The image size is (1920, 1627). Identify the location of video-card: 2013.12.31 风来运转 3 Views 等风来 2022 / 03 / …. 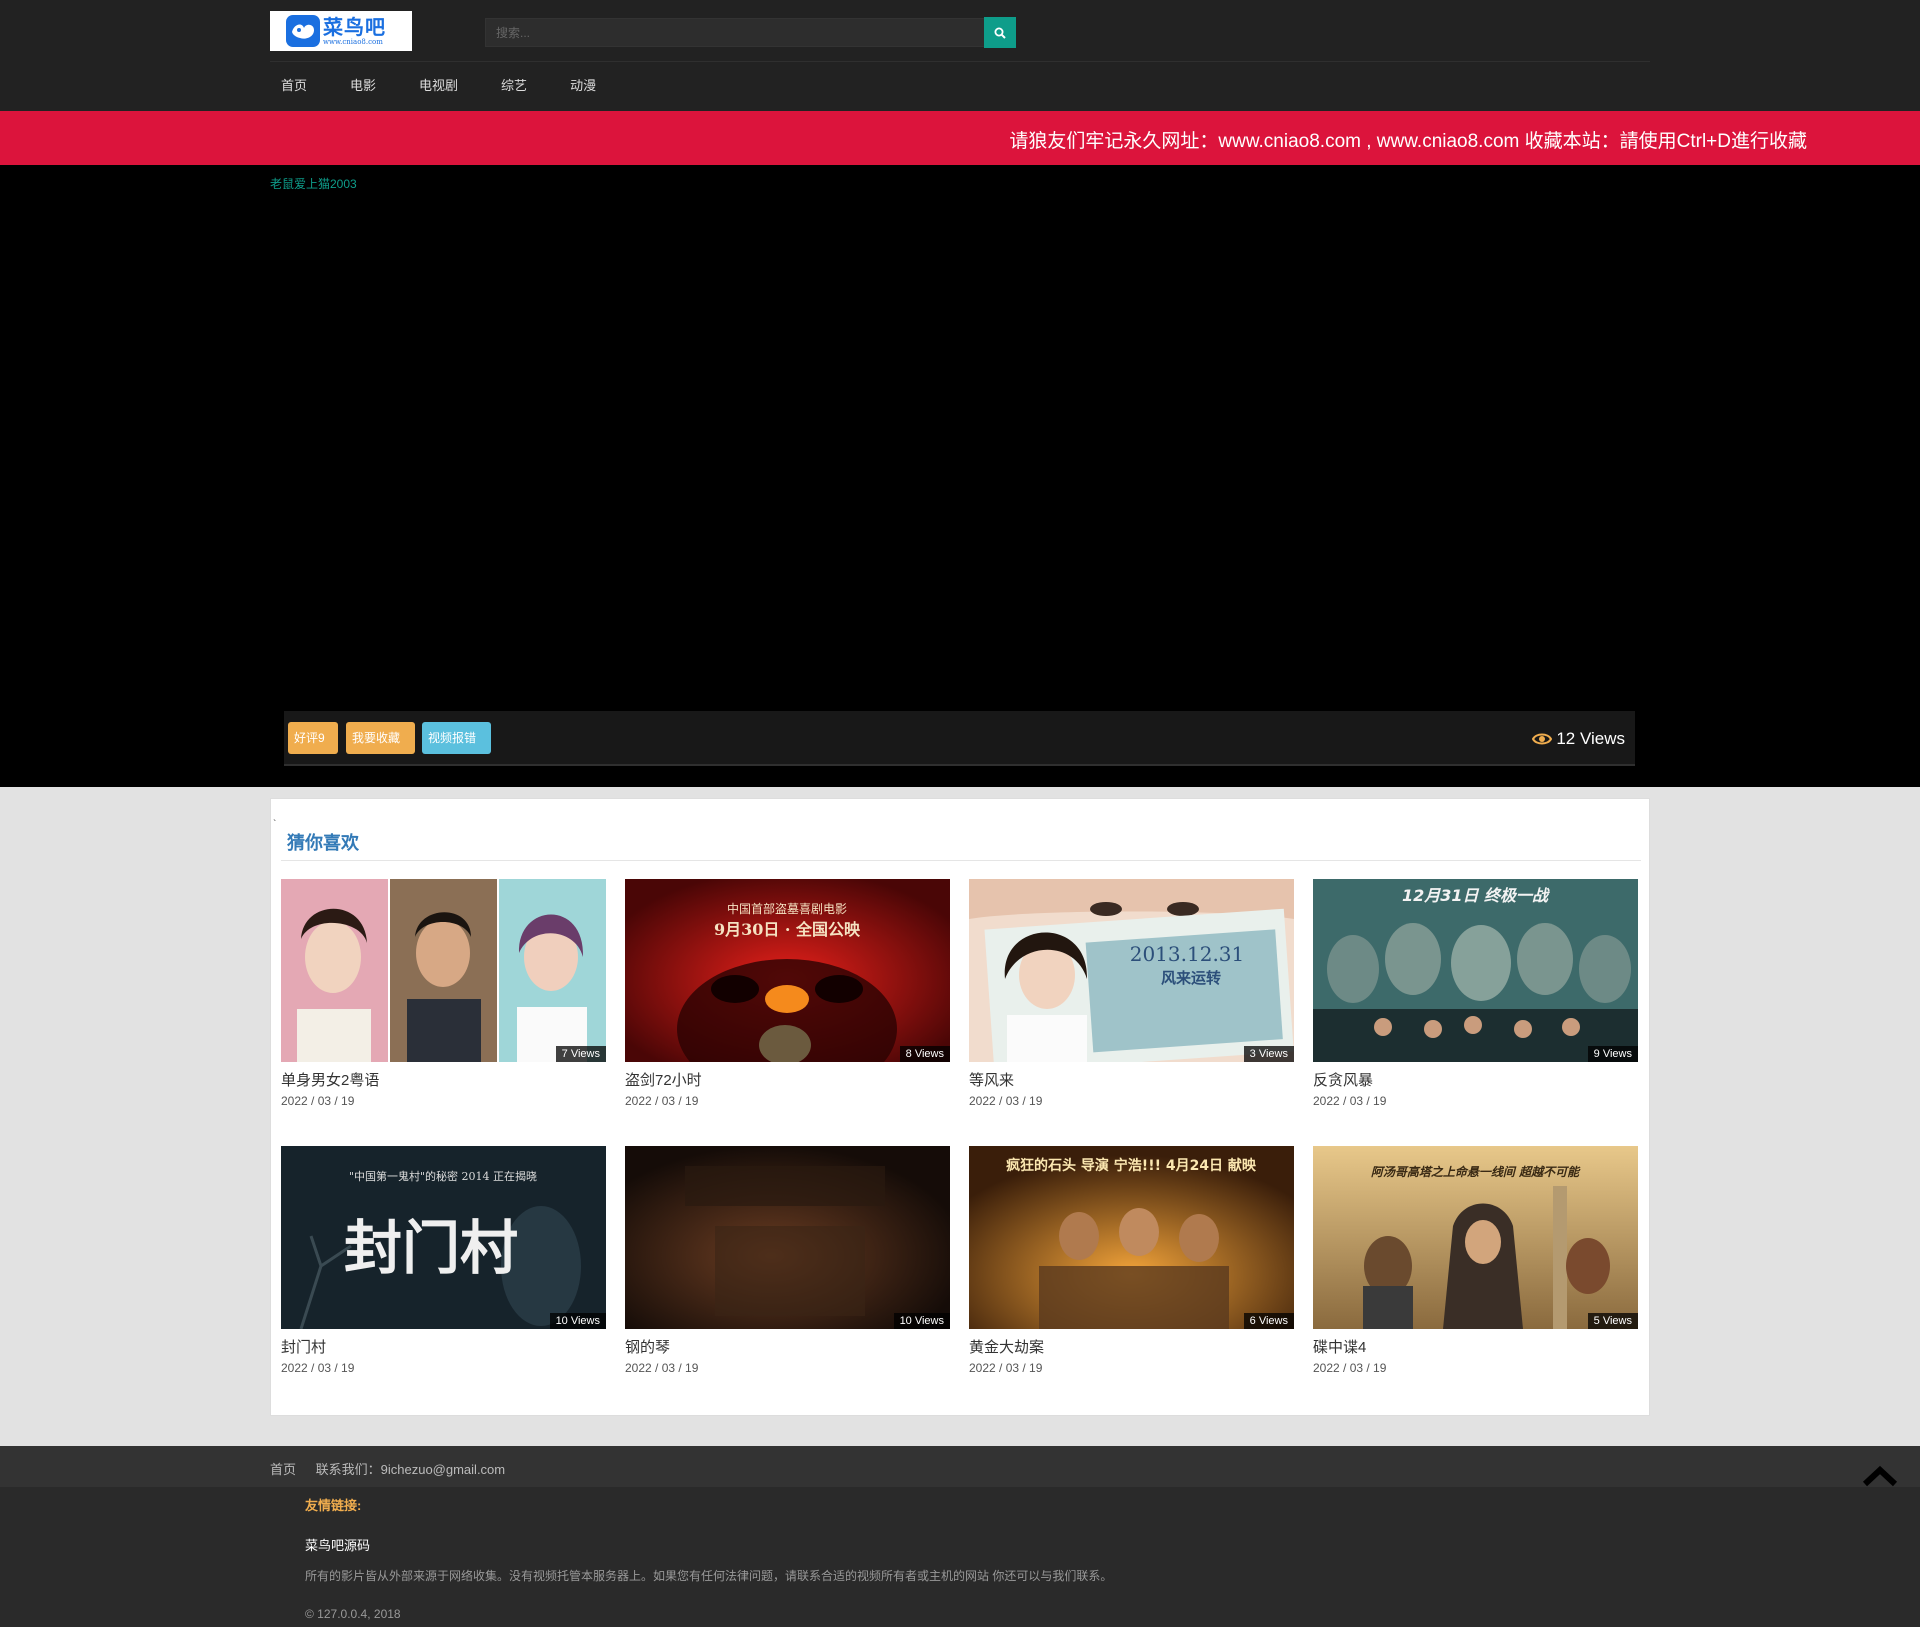
(1131, 993).